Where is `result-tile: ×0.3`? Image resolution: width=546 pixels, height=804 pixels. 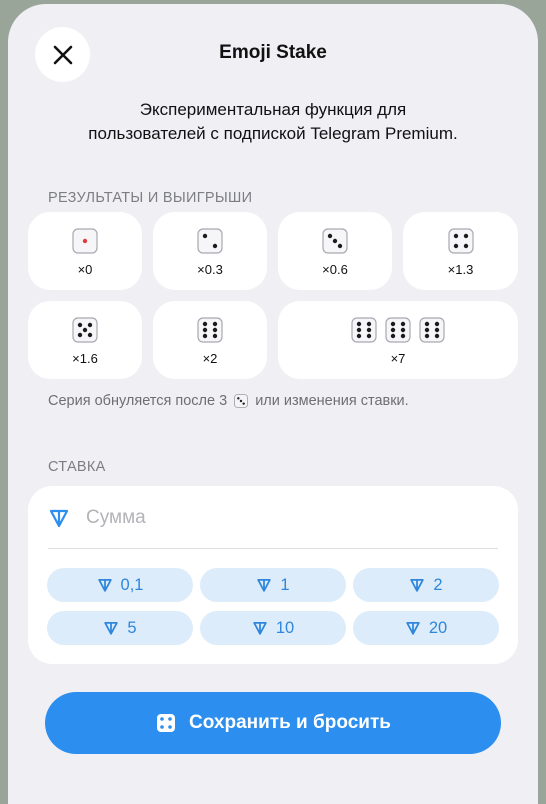 result-tile: ×0.3 is located at coordinates (210, 251).